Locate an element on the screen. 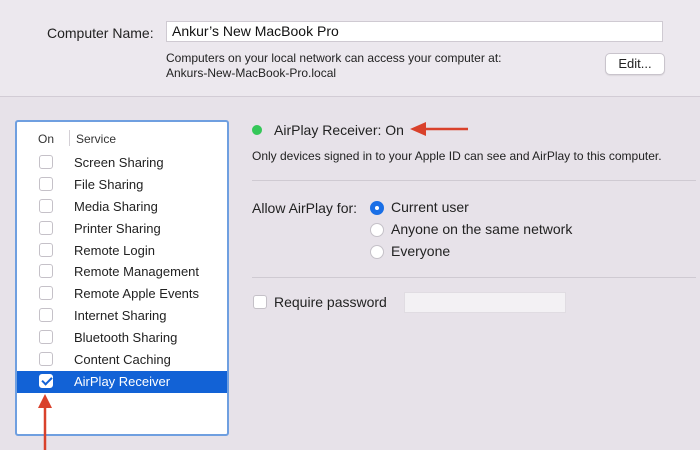 The width and height of the screenshot is (700, 450). annotation-arrow-status is located at coordinates (439, 129).